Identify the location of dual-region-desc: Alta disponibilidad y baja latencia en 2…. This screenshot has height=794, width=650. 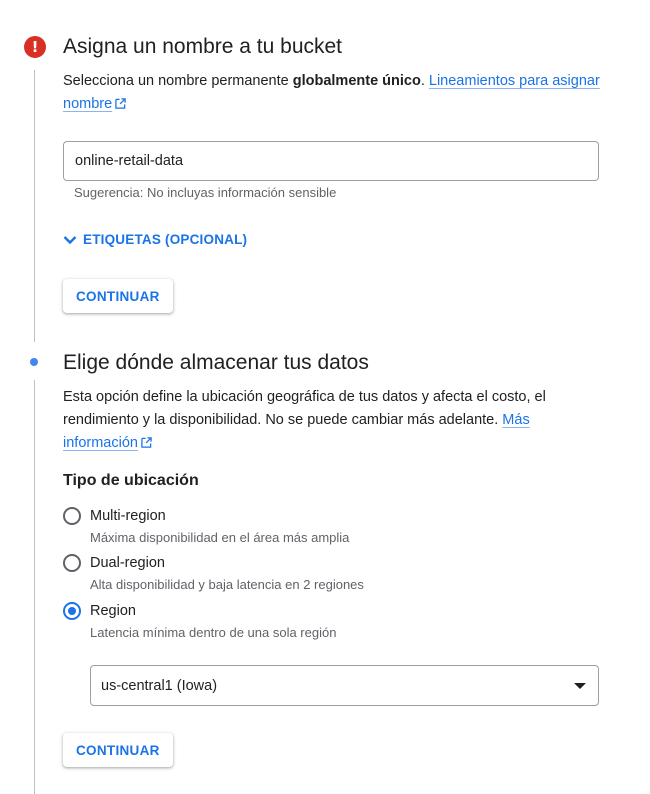
(227, 584).